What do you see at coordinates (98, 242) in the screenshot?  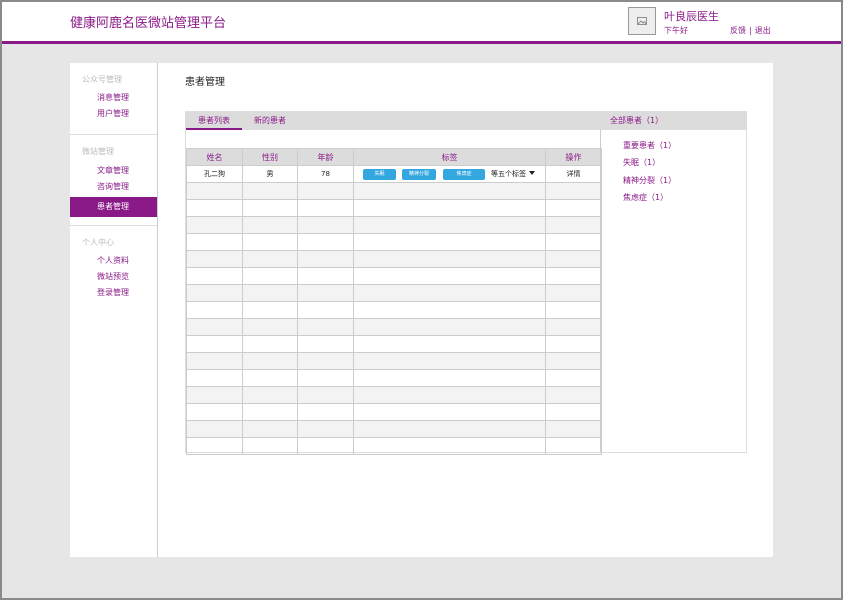 I see `sidebar-group-title: 个人中心` at bounding box center [98, 242].